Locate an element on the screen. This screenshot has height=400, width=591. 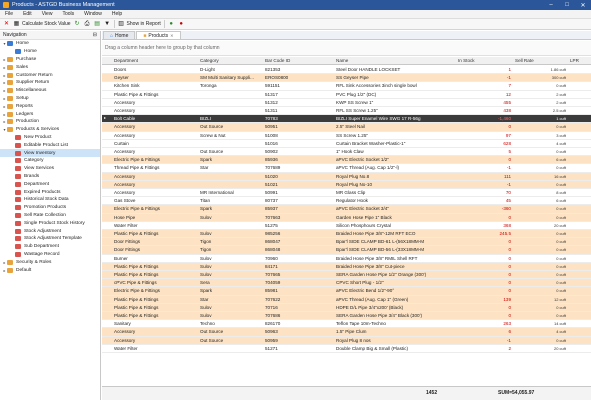
close-icon: ✕ is located at coordinates (583, 5).